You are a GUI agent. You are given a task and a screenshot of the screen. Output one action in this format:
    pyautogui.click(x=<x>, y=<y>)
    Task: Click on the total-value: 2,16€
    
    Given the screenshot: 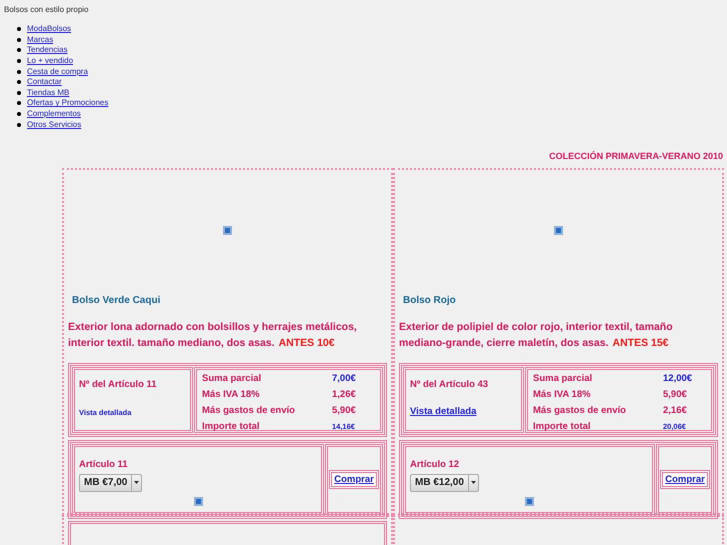 What is the action you would take?
    pyautogui.click(x=675, y=410)
    